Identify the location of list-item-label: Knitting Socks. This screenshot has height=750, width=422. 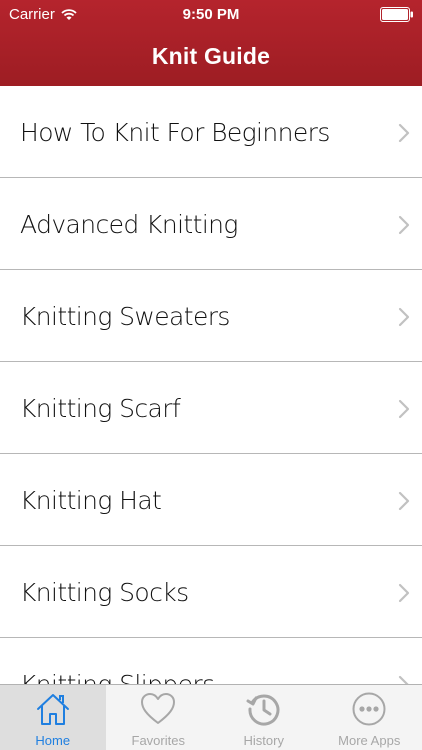
(104, 592).